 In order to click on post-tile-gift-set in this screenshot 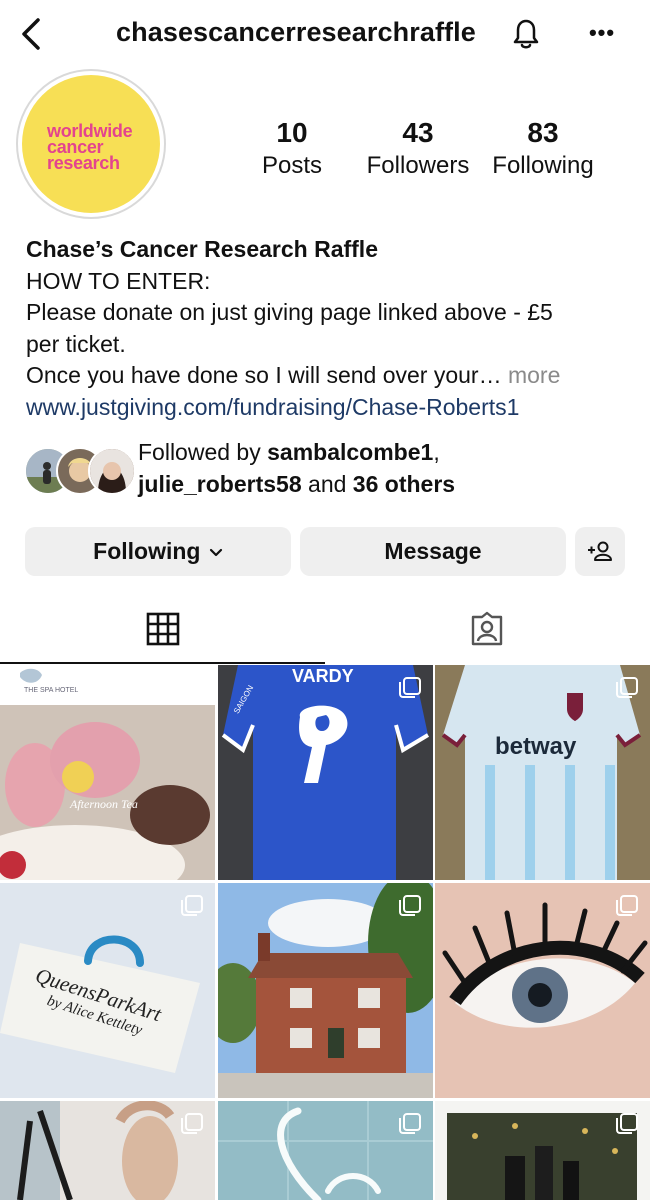, I will do `click(542, 1150)`.